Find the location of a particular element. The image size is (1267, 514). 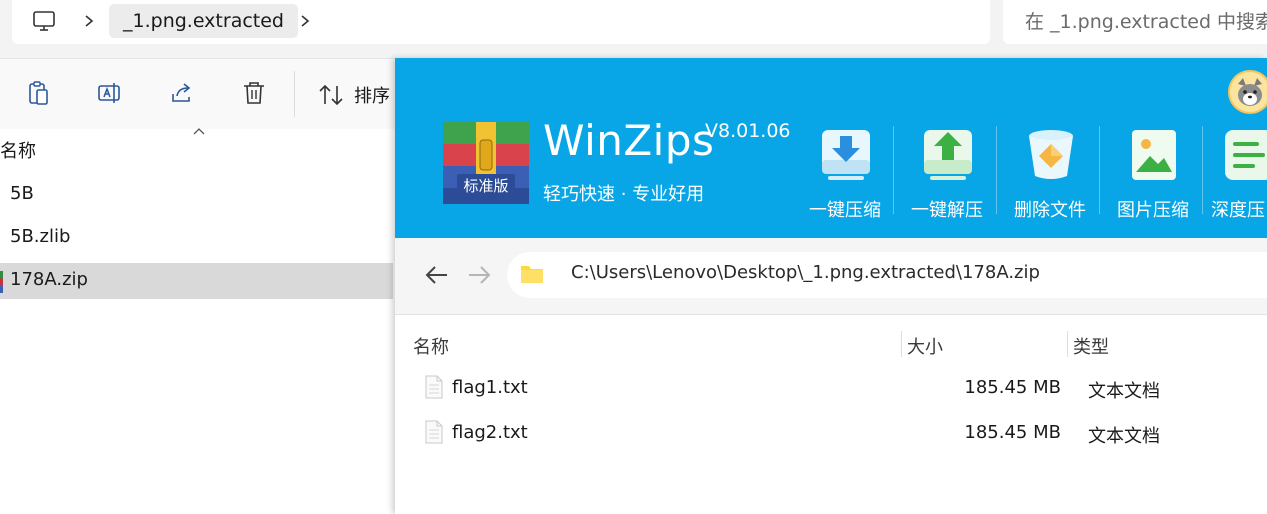

app-version: V8.01.06 is located at coordinates (748, 131).